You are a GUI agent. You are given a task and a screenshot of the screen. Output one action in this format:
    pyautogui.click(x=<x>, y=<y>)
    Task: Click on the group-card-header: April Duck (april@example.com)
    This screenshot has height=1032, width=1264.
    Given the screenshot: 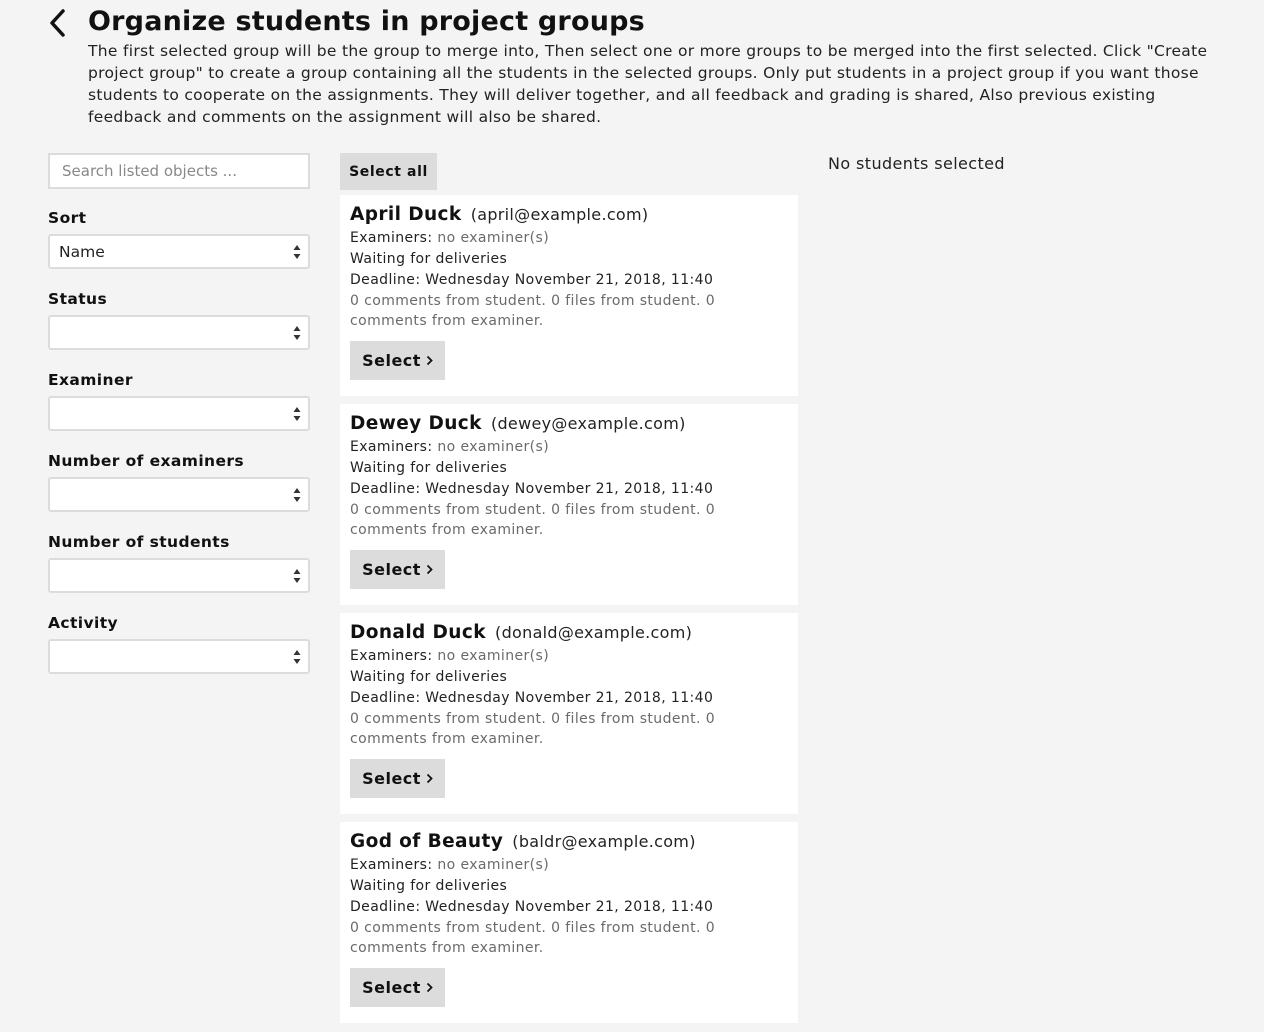 What is the action you would take?
    pyautogui.click(x=569, y=216)
    